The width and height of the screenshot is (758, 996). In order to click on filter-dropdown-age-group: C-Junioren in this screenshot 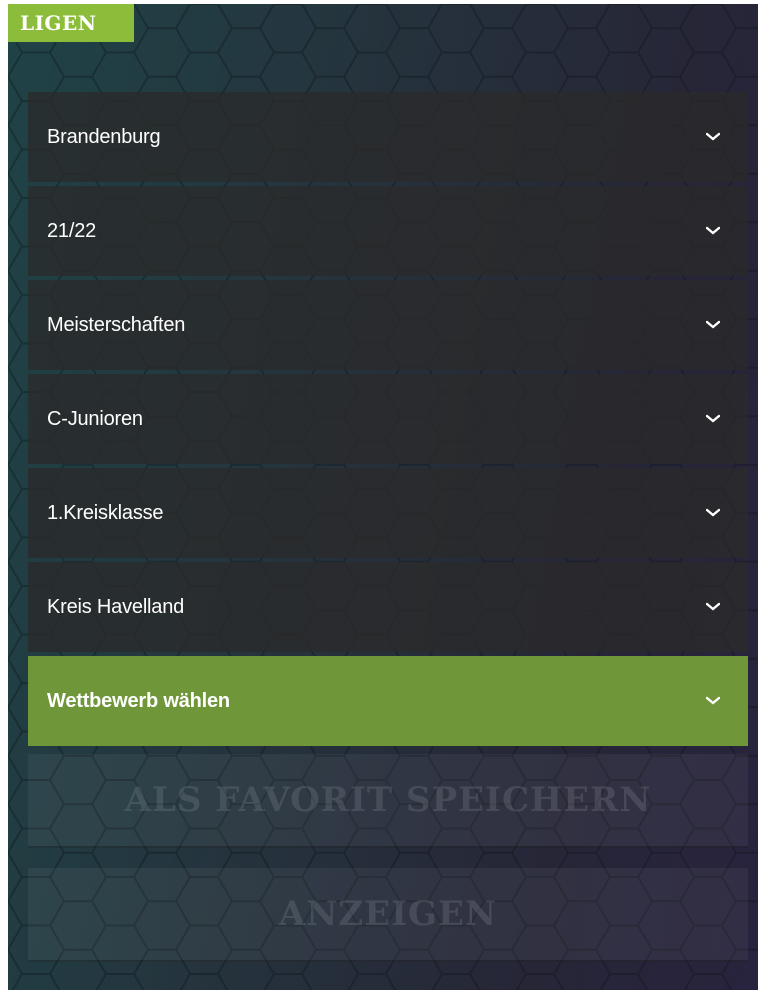, I will do `click(388, 419)`.